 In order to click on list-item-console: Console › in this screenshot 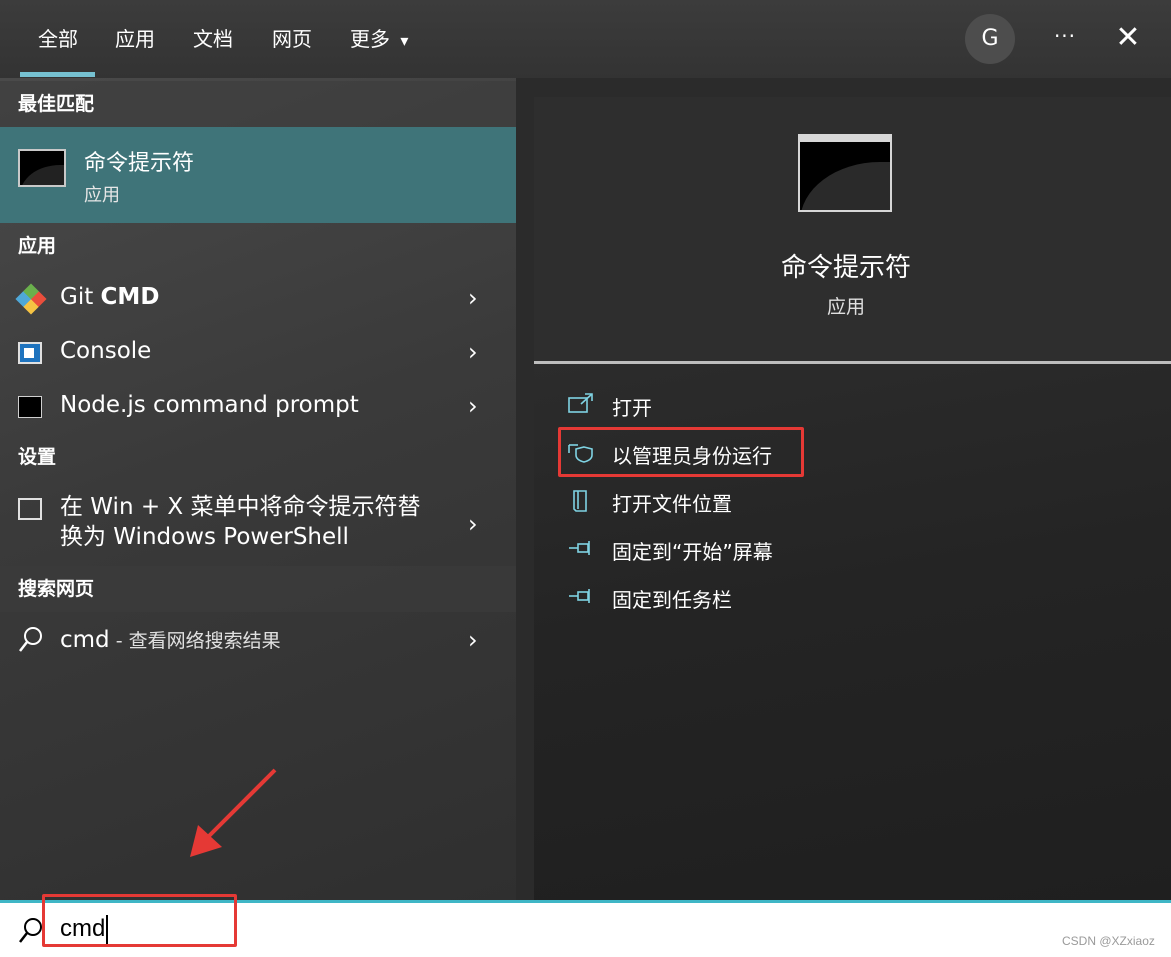, I will do `click(258, 353)`.